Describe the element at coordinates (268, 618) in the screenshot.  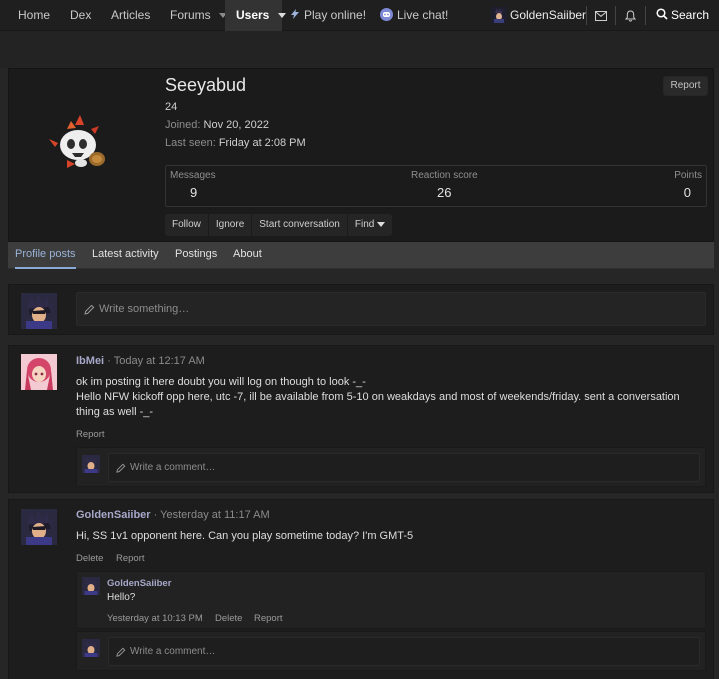
I see `comment-report-link: Report` at that location.